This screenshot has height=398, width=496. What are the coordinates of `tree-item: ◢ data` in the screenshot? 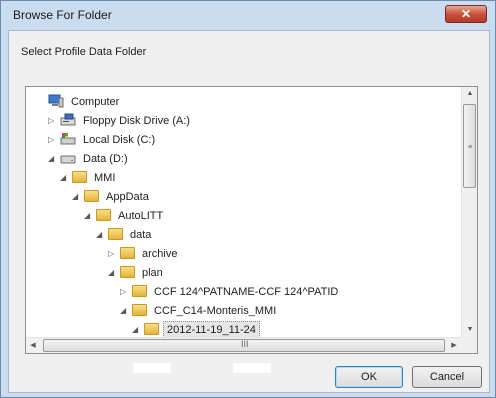 It's located at (125, 235).